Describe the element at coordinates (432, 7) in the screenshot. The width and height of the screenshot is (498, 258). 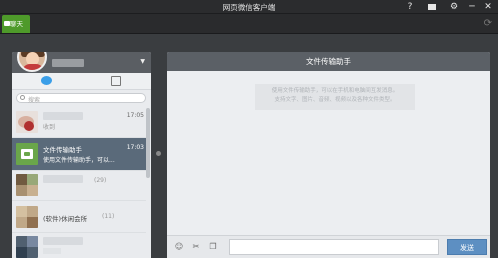
I see `feedback-icon` at that location.